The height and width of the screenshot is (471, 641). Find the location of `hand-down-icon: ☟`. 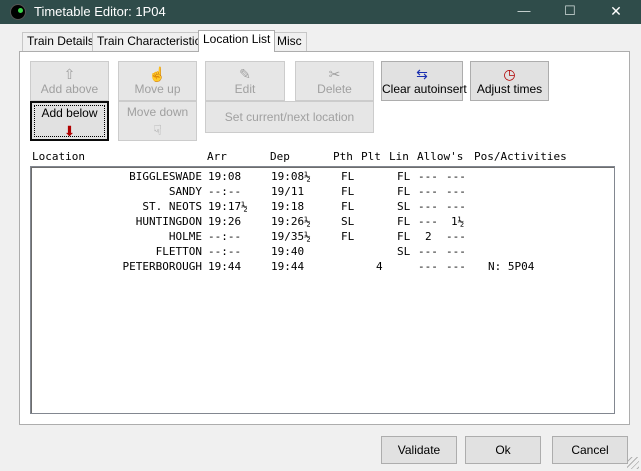

hand-down-icon: ☟ is located at coordinates (157, 130).